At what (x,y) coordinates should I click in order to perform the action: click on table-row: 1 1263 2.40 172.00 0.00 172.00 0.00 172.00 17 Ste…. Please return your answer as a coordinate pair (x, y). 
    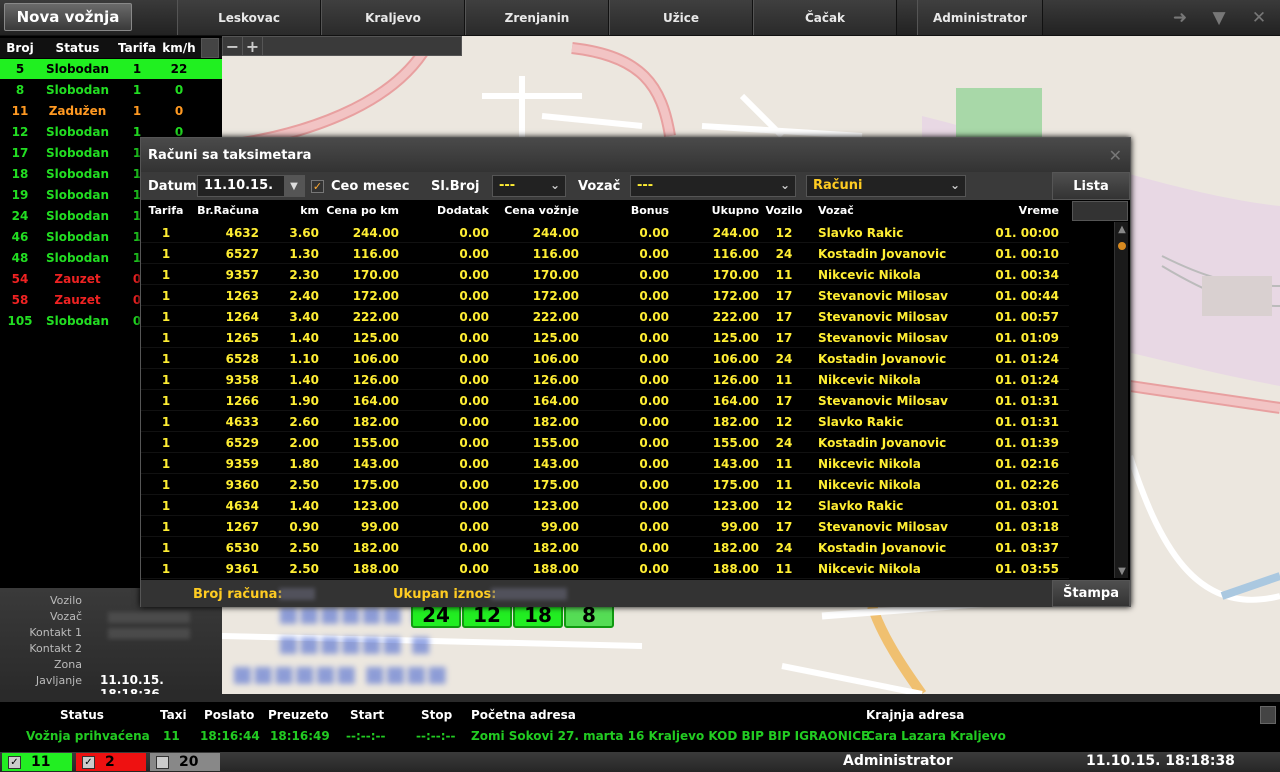
    Looking at the image, I should click on (605, 295).